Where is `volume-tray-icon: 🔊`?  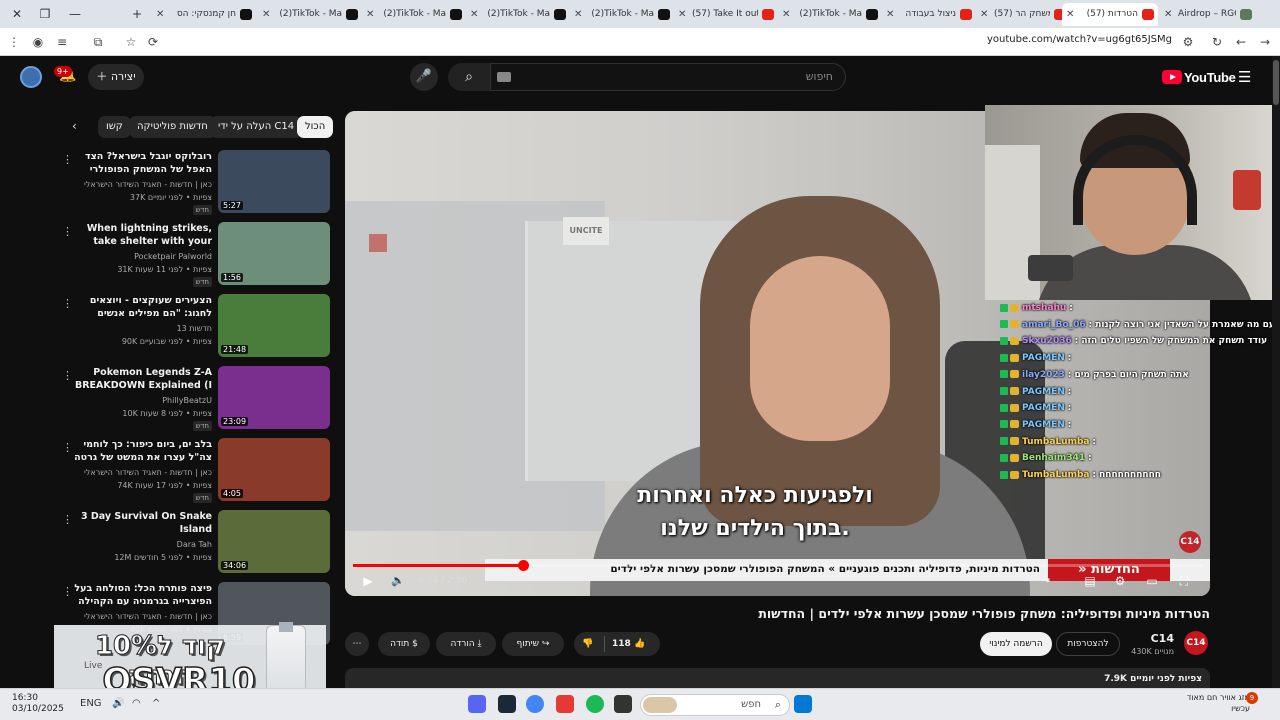
volume-tray-icon: 🔊 is located at coordinates (118, 703).